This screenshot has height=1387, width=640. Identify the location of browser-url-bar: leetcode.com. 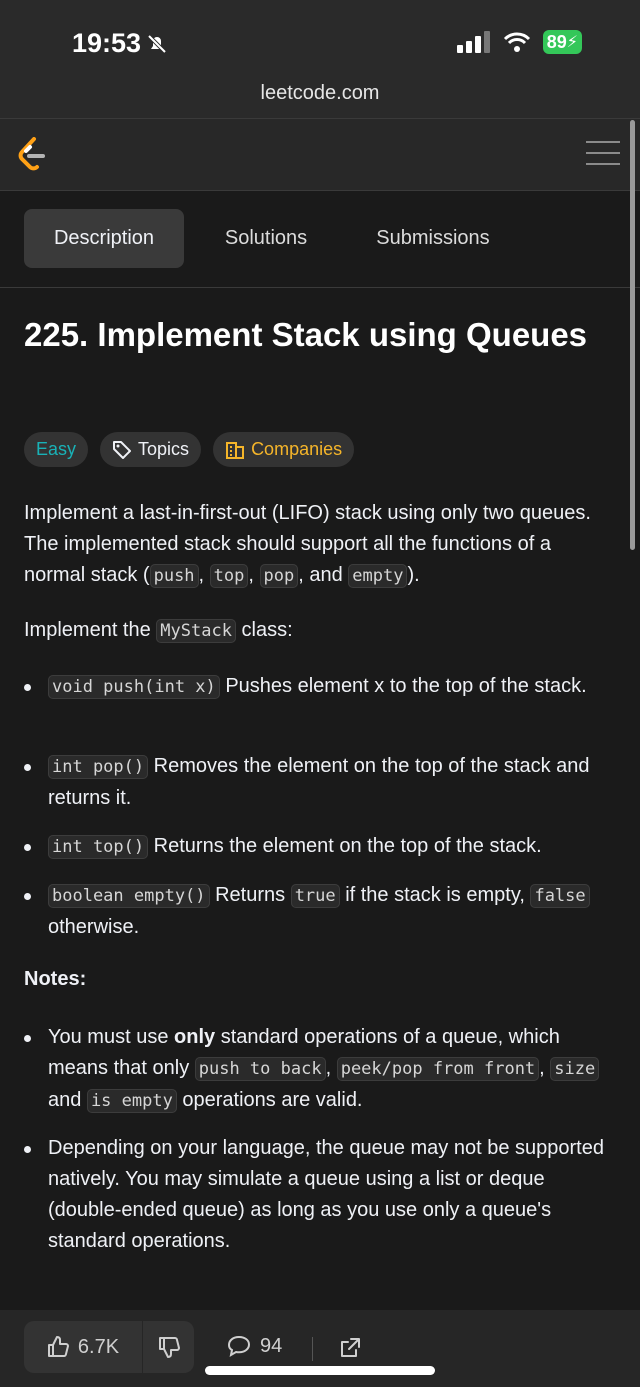
(320, 100).